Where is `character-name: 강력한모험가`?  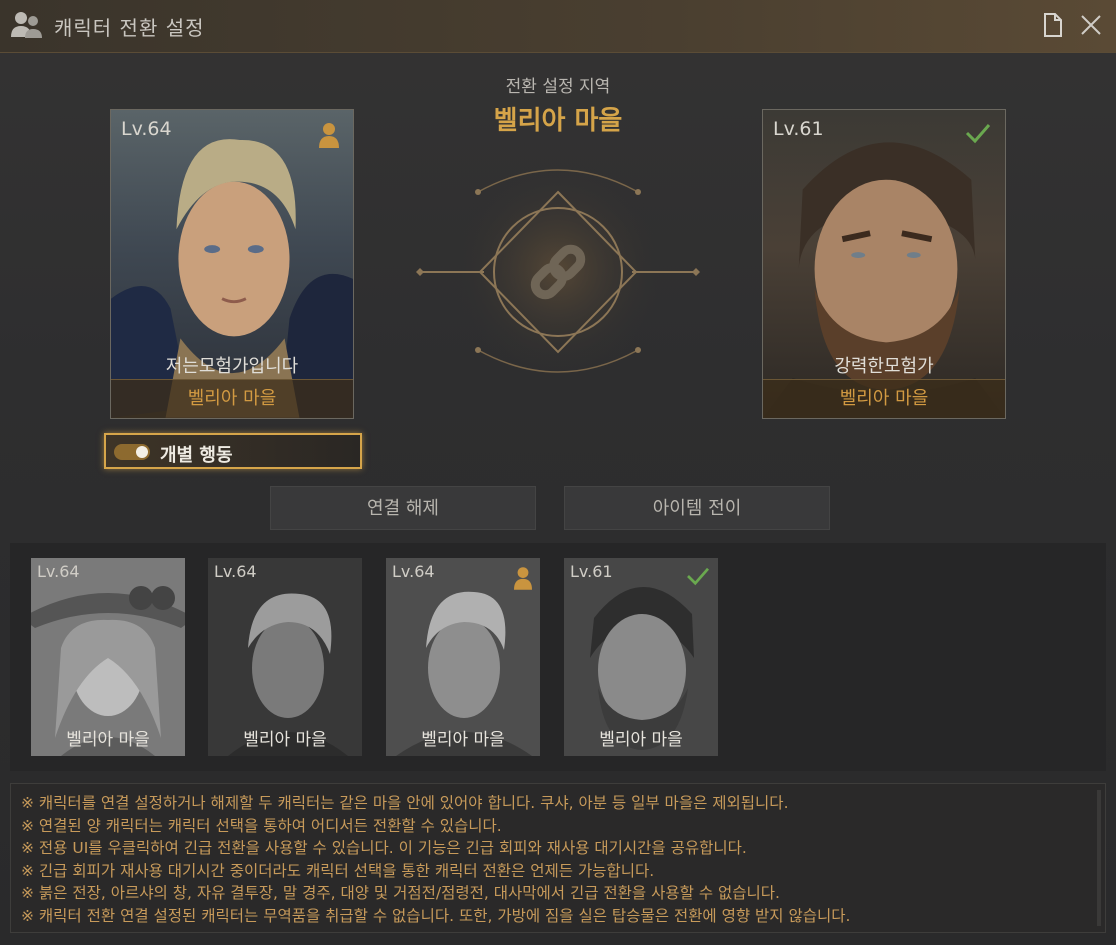 character-name: 강력한모험가 is located at coordinates (884, 366).